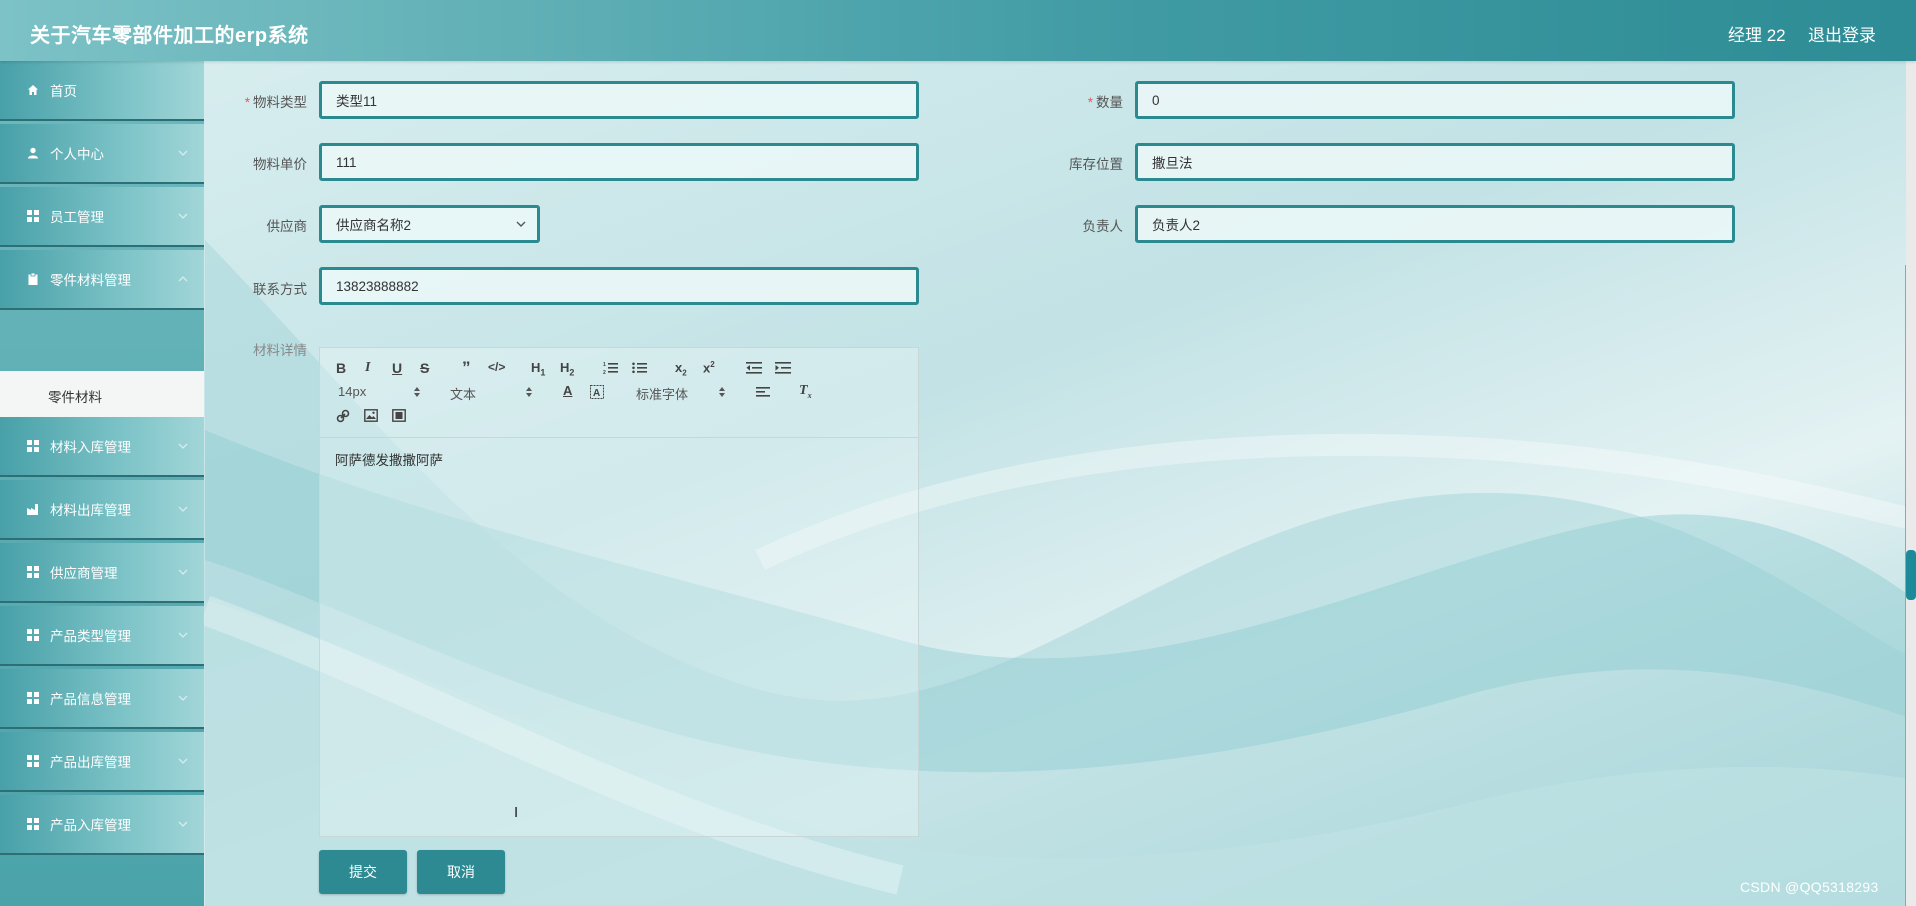 The width and height of the screenshot is (1916, 906). What do you see at coordinates (343, 416) in the screenshot?
I see `link-icon` at bounding box center [343, 416].